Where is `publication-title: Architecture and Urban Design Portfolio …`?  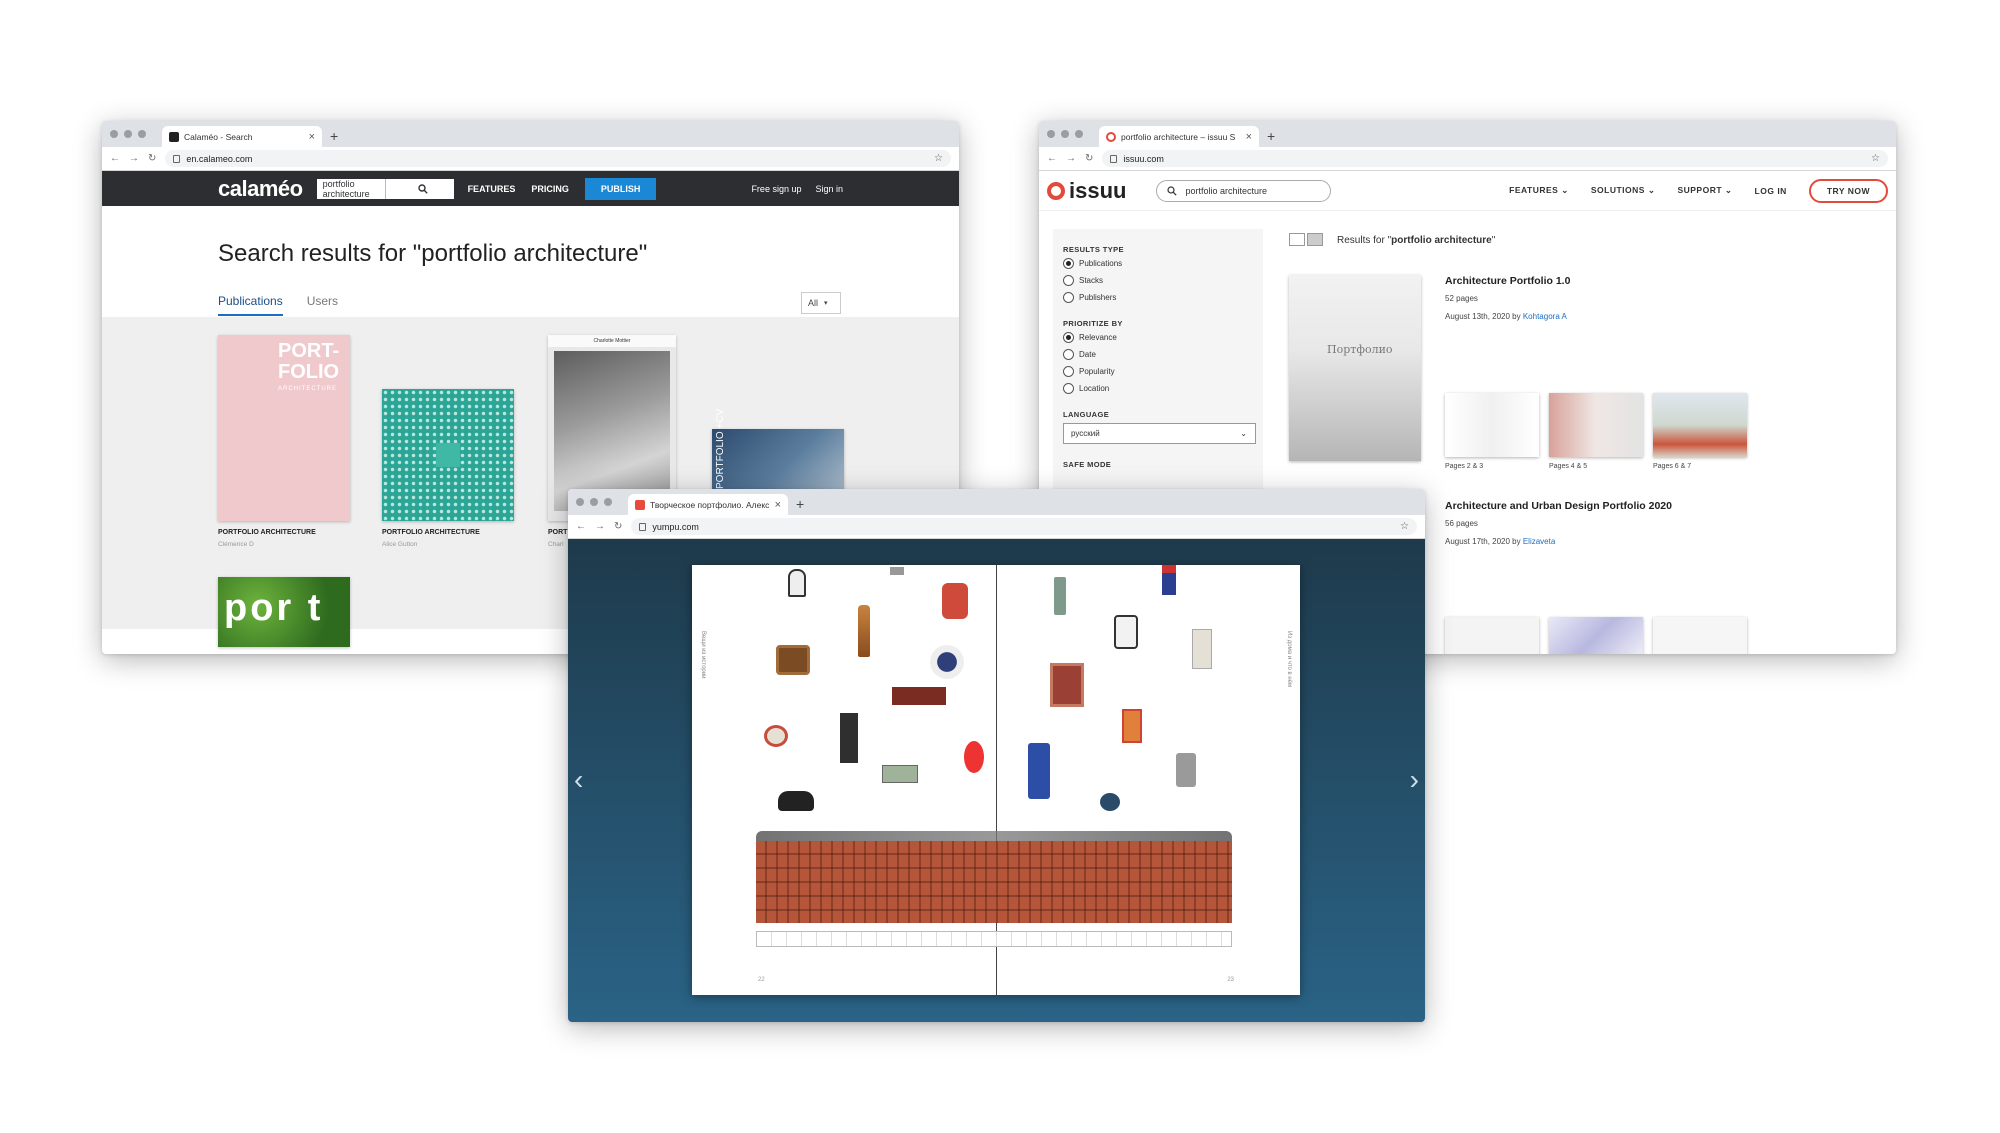 publication-title: Architecture and Urban Design Portfolio … is located at coordinates (1558, 506).